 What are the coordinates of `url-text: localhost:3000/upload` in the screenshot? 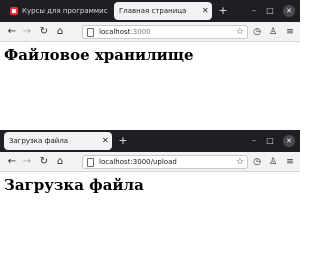 It's located at (138, 162).